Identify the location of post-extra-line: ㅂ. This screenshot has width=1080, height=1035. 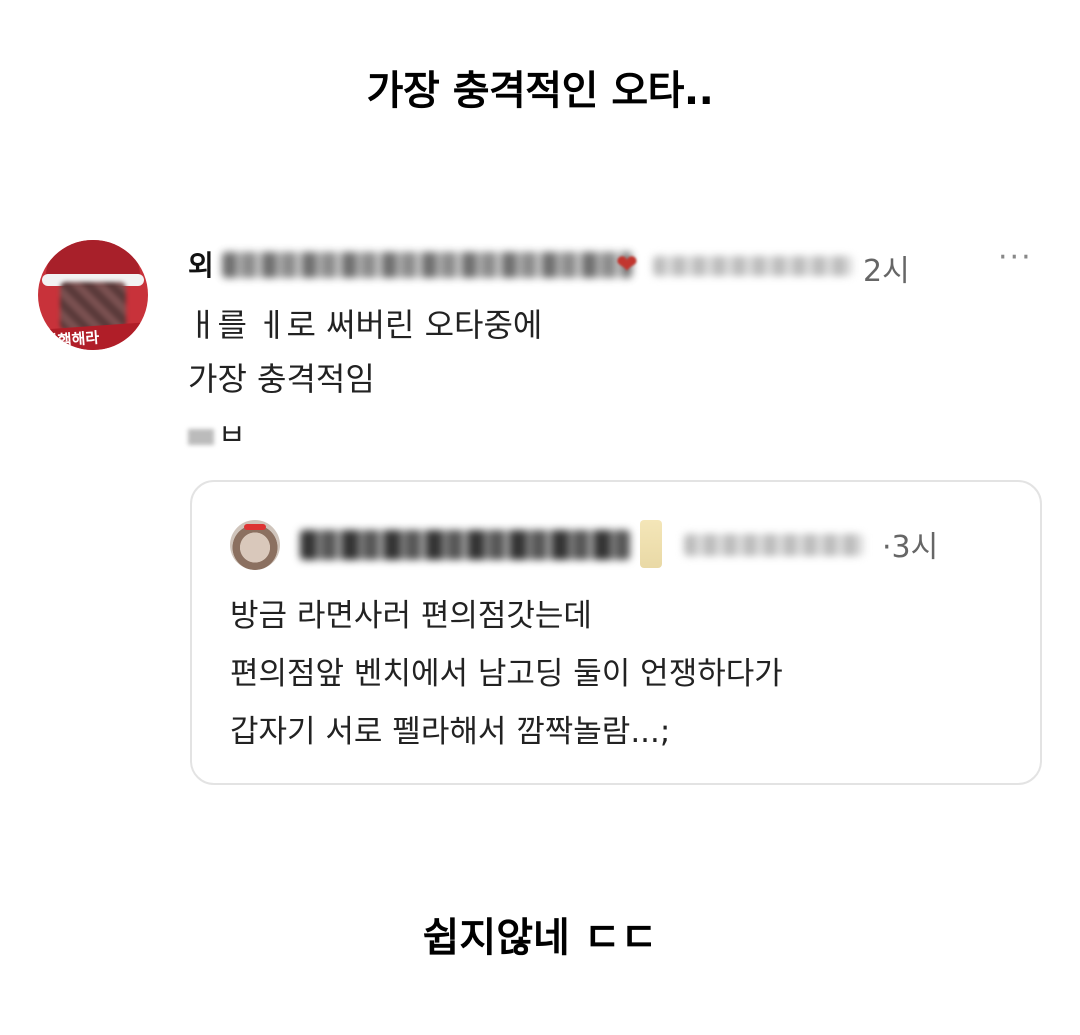
(217, 432).